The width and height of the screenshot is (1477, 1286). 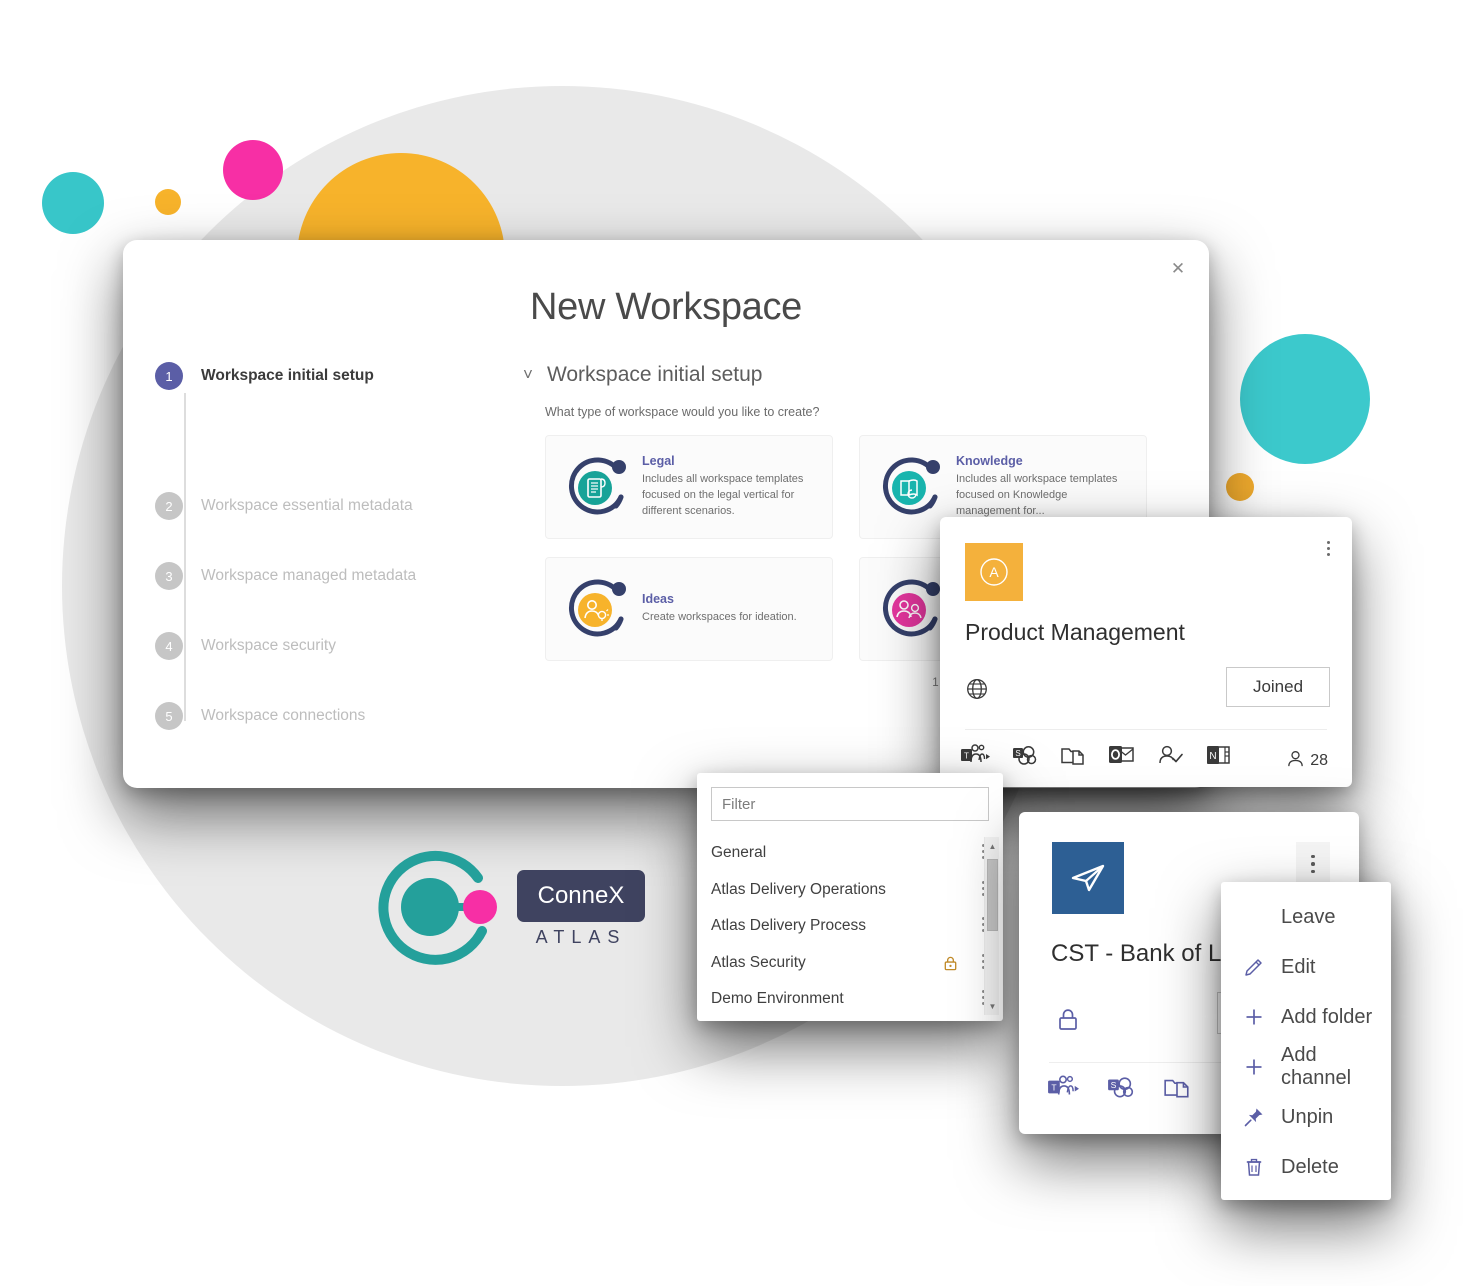 I want to click on section-title: Workspace initial setup, so click(x=654, y=374).